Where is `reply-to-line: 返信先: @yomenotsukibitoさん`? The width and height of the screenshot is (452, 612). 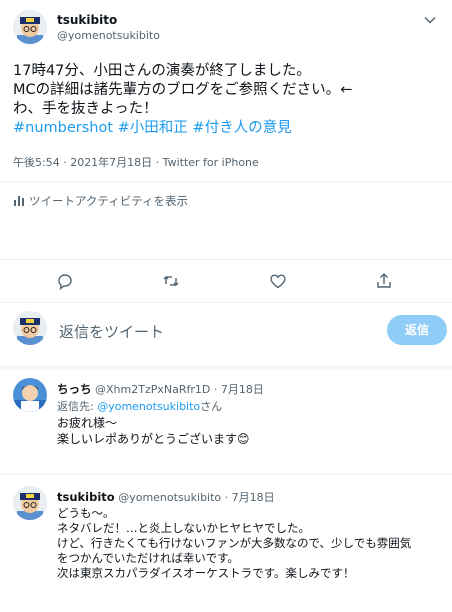 reply-to-line: 返信先: @yomenotsukibitoさん is located at coordinates (139, 406).